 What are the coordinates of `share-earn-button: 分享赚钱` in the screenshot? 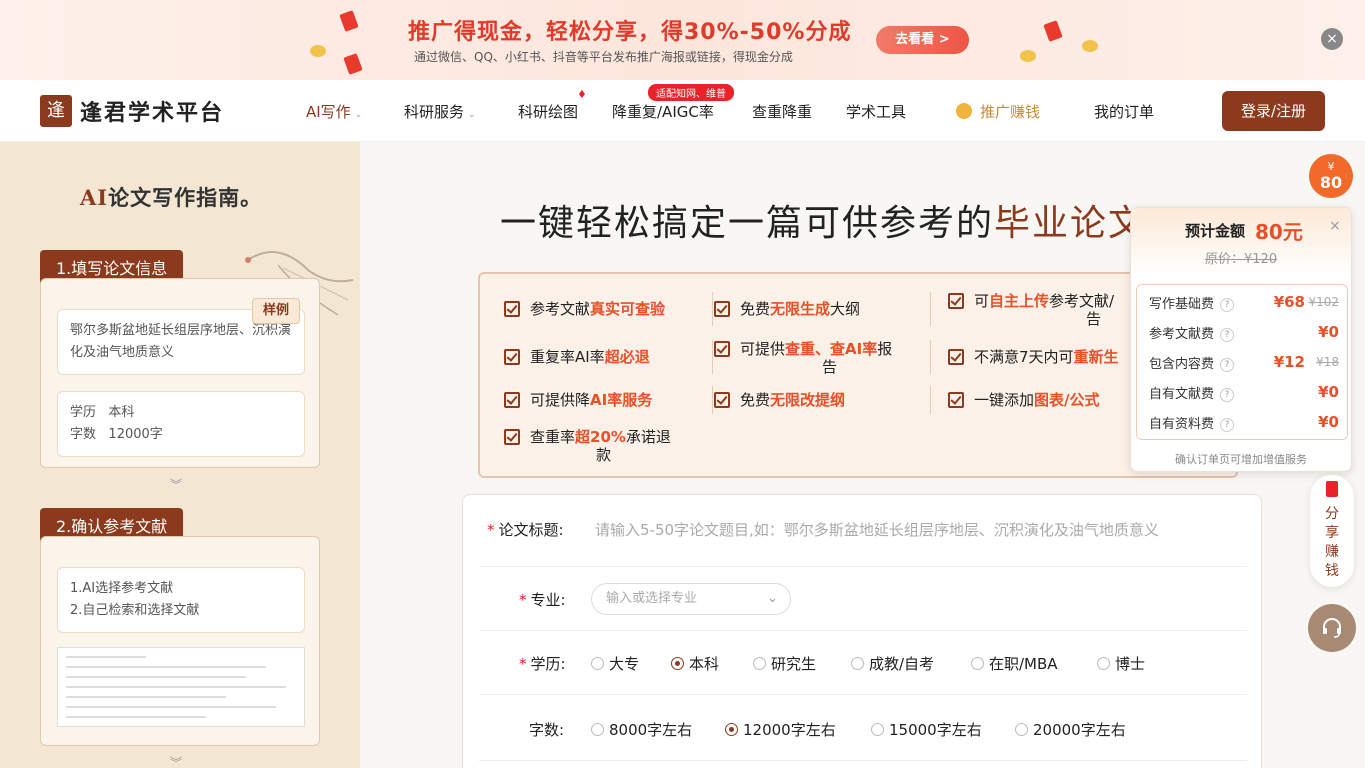 It's located at (1332, 531).